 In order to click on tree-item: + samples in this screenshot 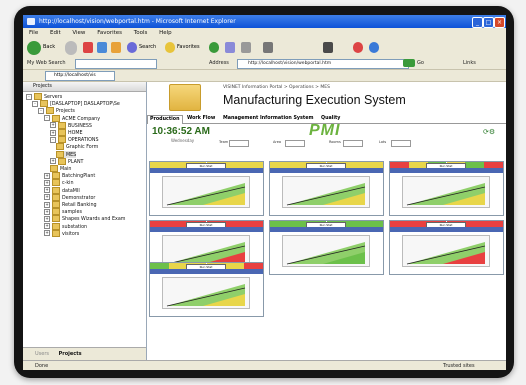, I will do `click(63, 212)`.